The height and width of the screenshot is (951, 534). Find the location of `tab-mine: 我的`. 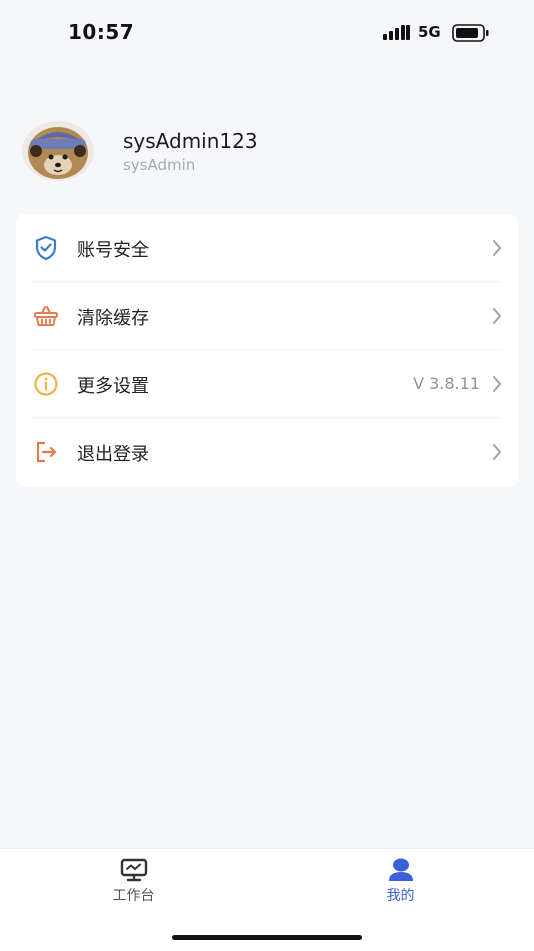

tab-mine: 我的 is located at coordinates (400, 884).